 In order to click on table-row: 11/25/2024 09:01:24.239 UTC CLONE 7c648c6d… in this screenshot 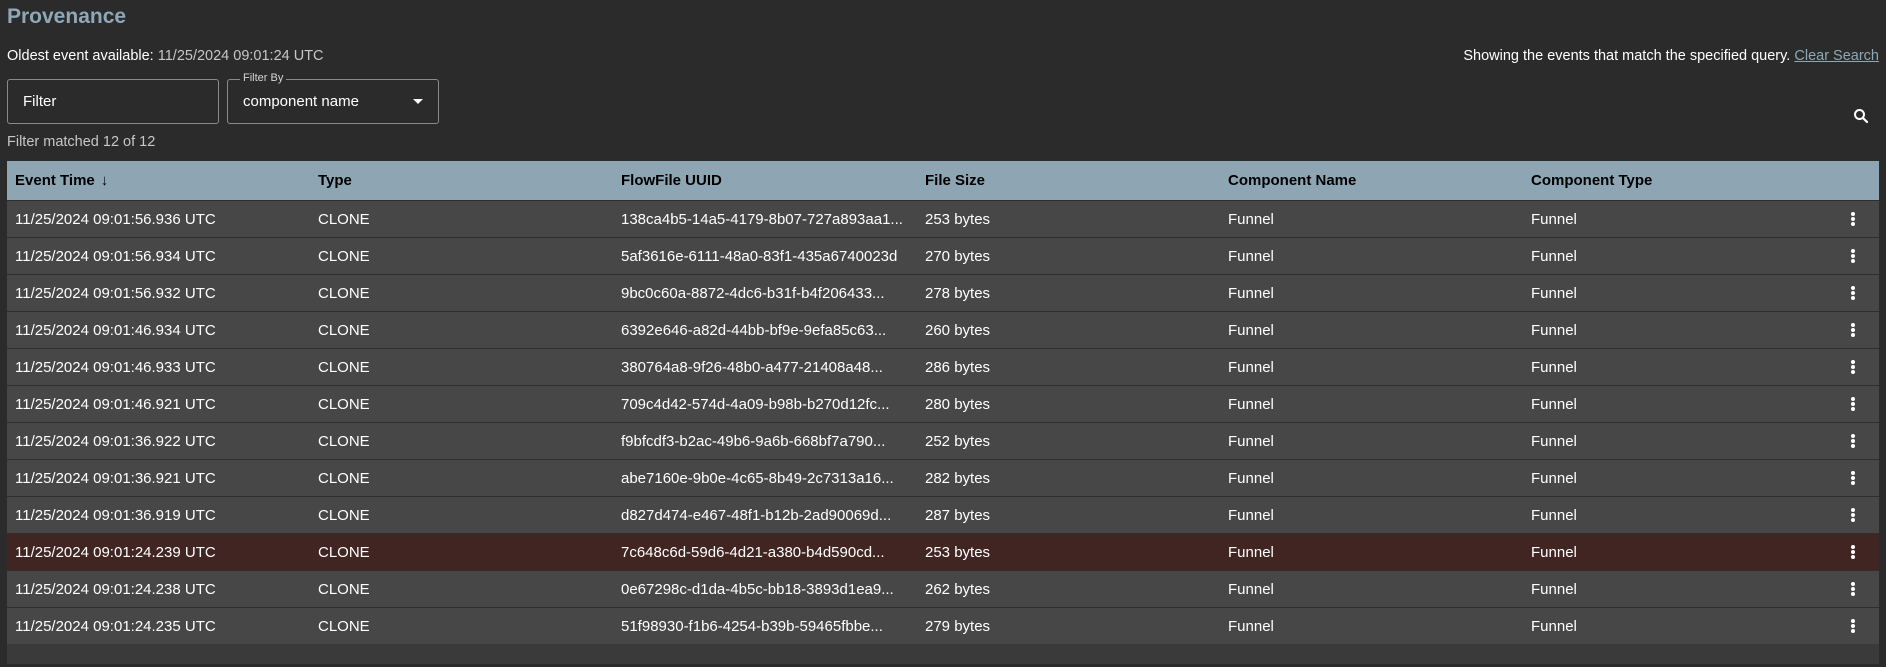, I will do `click(943, 551)`.